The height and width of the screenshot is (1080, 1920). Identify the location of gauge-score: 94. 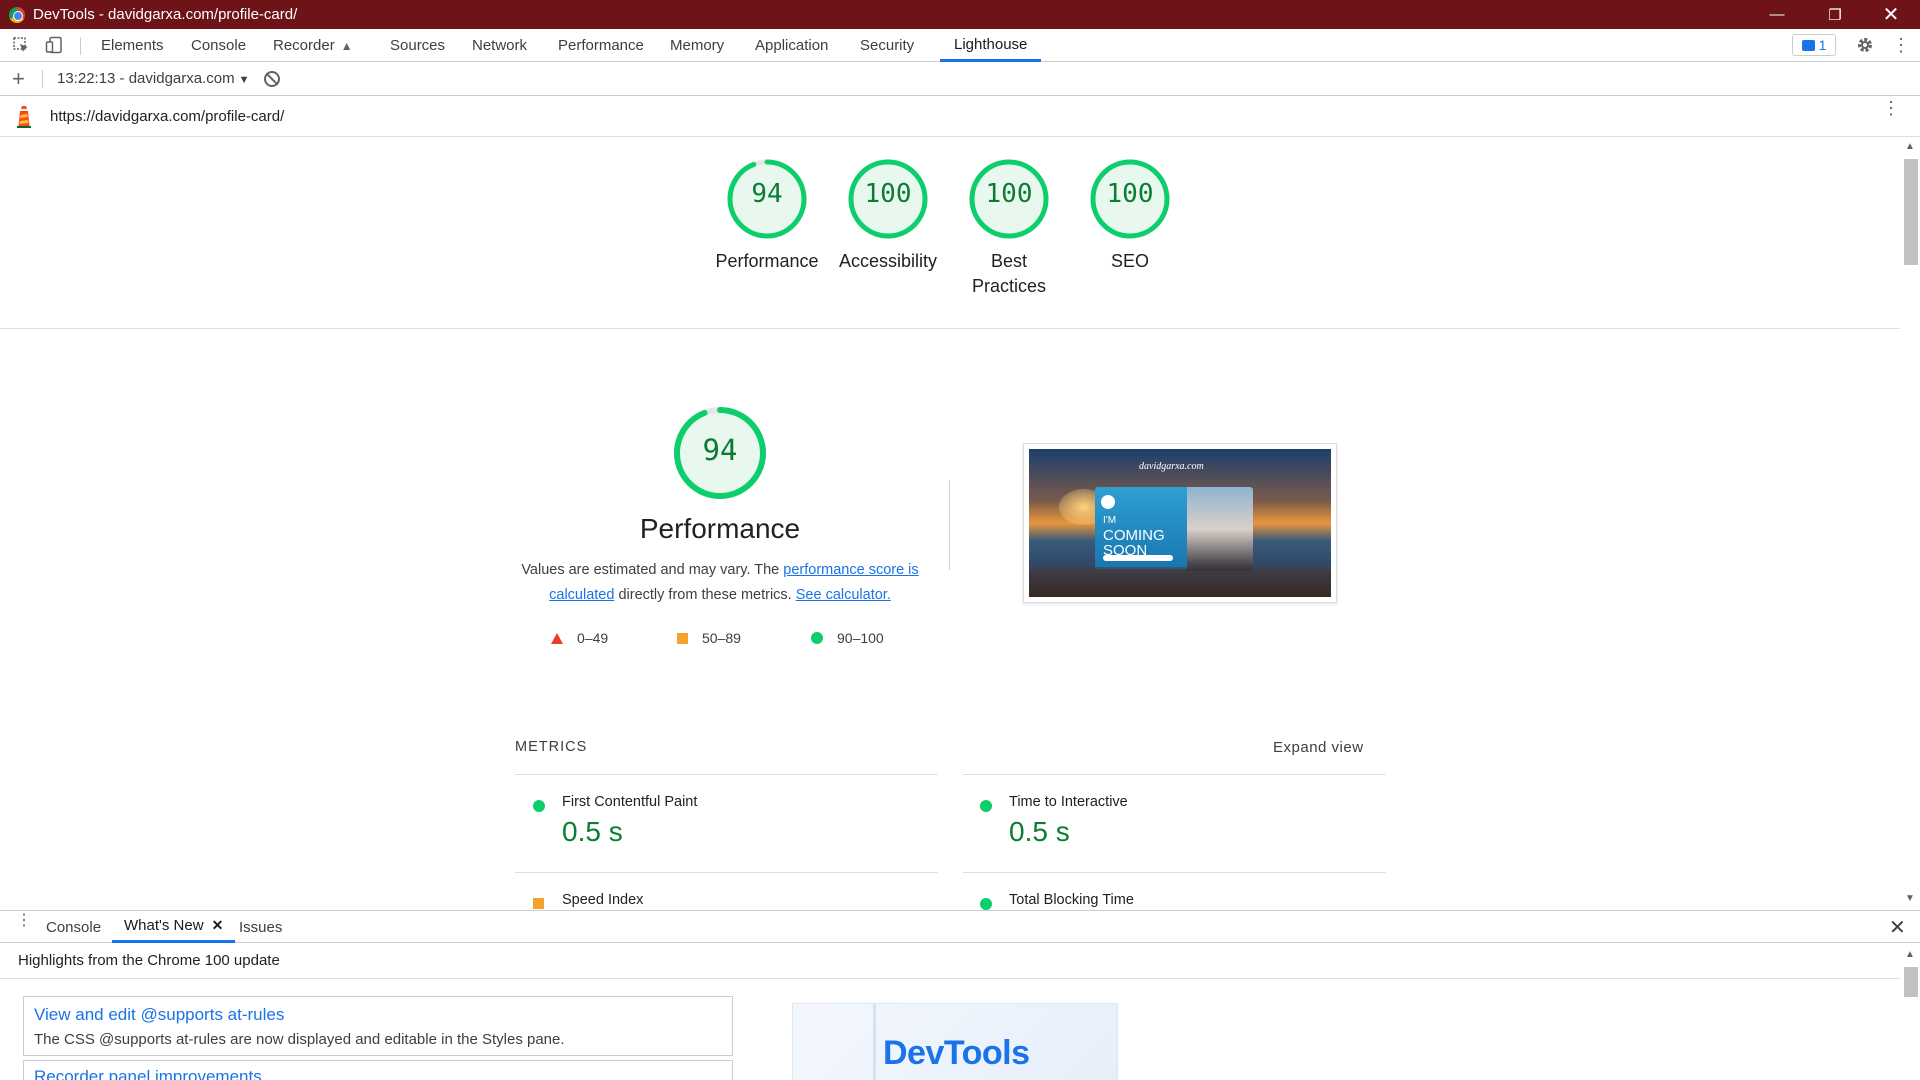
(767, 194).